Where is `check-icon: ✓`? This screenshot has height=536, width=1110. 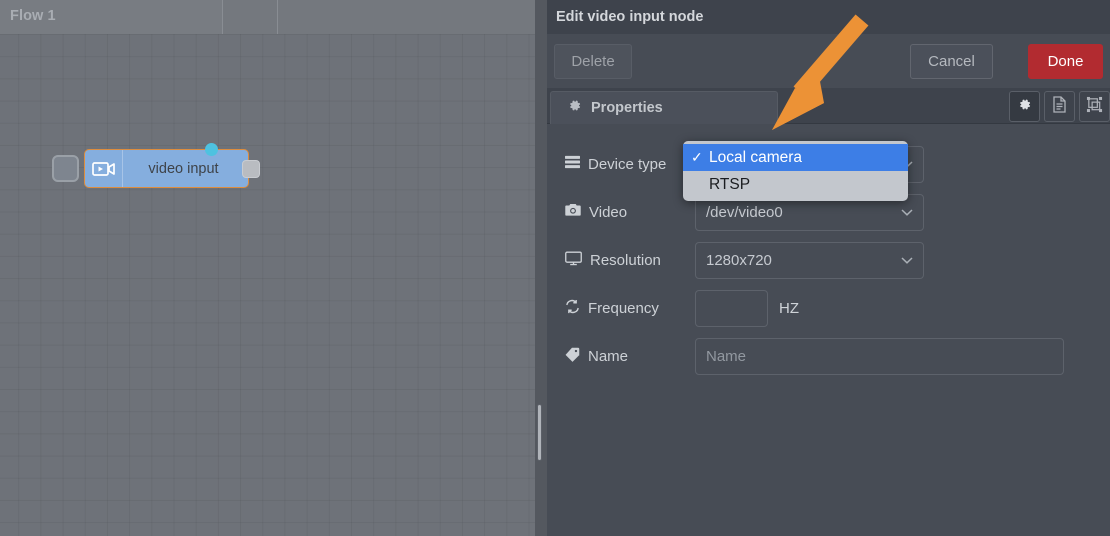
check-icon: ✓ is located at coordinates (697, 157).